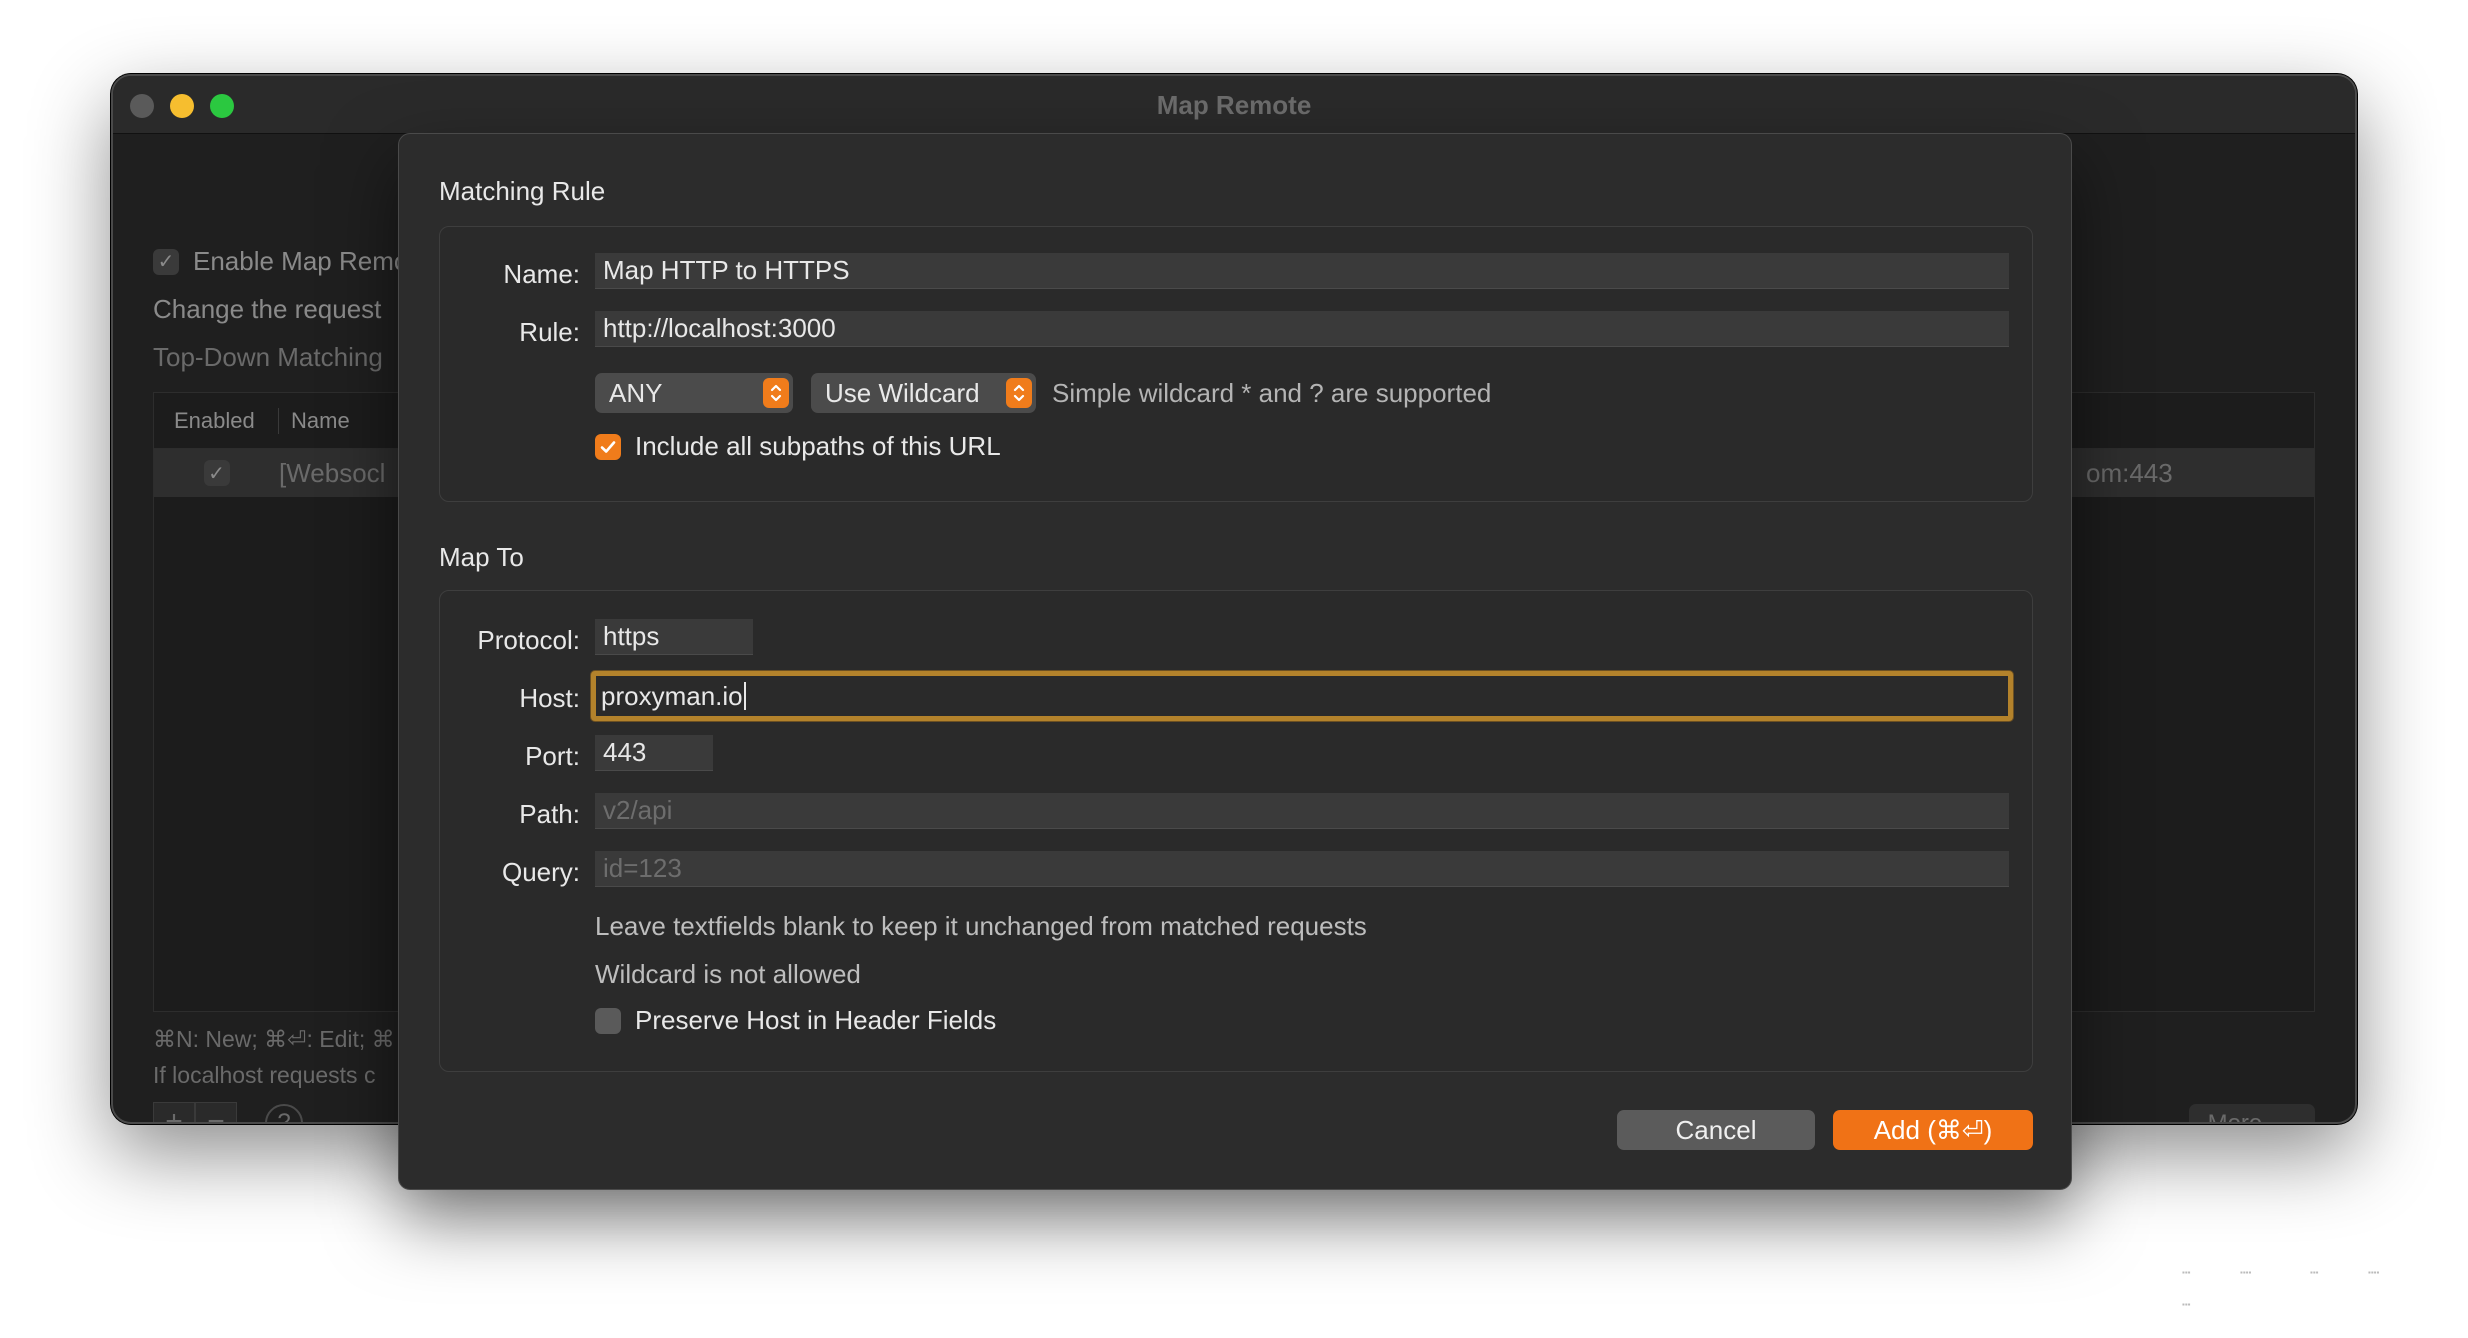 This screenshot has height=1338, width=2468. I want to click on matching-mode-text: Top-Down Matching, so click(268, 357).